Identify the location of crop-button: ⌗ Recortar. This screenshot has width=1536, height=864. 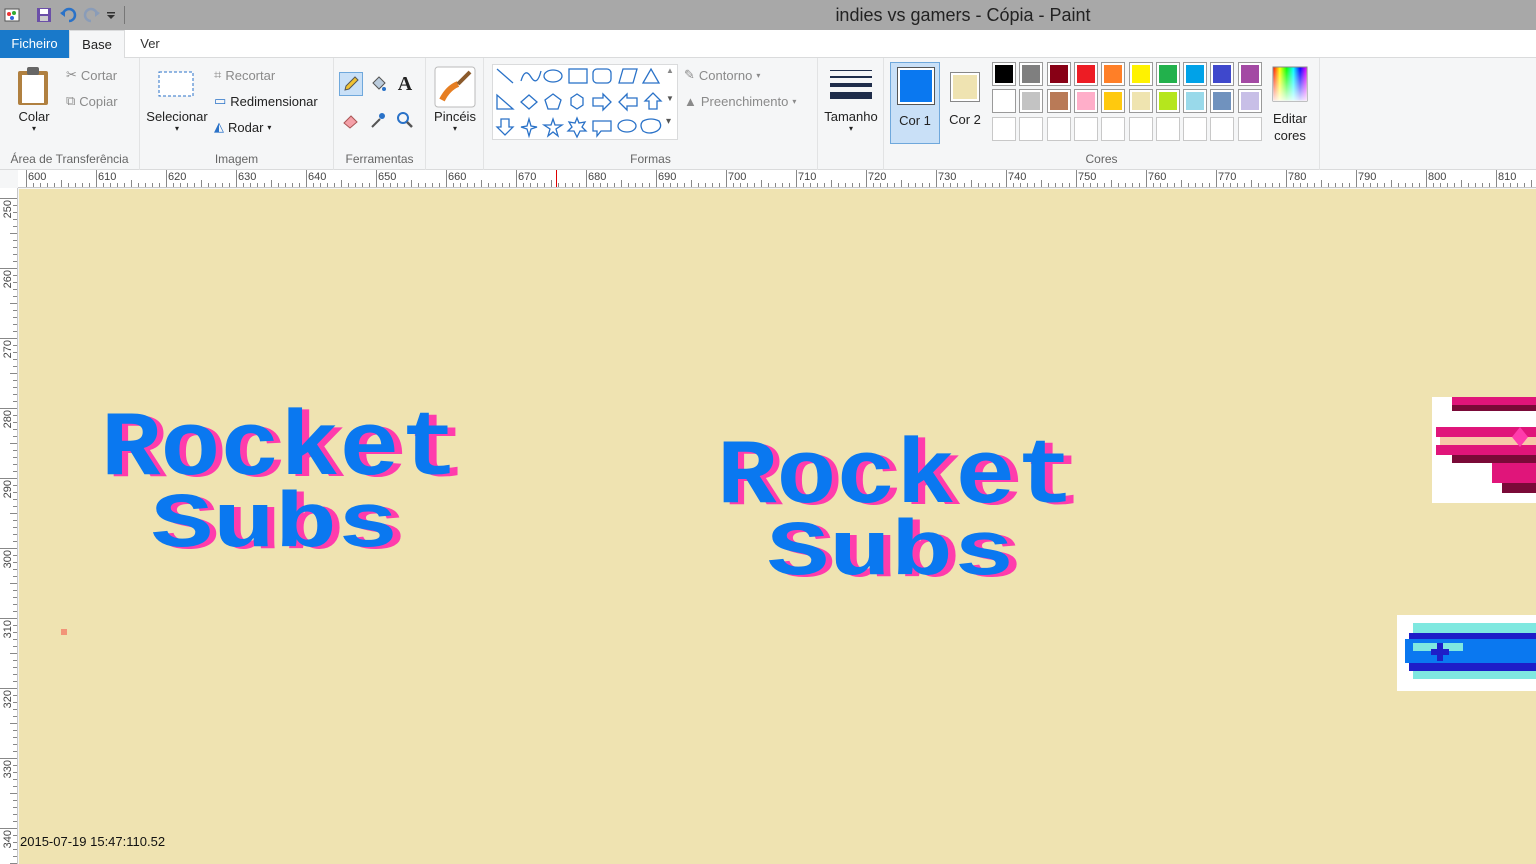
(244, 75).